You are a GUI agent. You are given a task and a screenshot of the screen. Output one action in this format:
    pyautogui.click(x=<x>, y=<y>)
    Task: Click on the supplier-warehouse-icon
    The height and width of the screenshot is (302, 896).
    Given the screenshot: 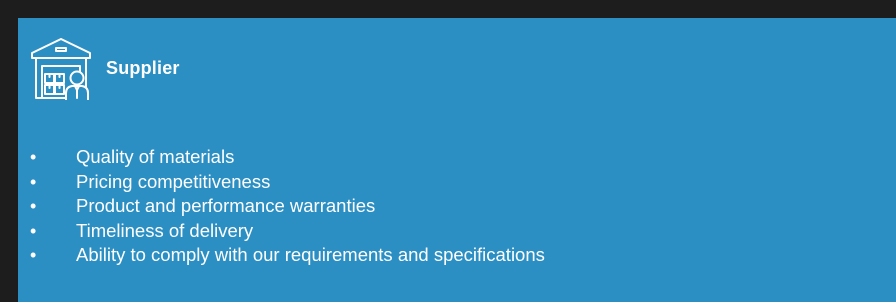 What is the action you would take?
    pyautogui.click(x=61, y=69)
    